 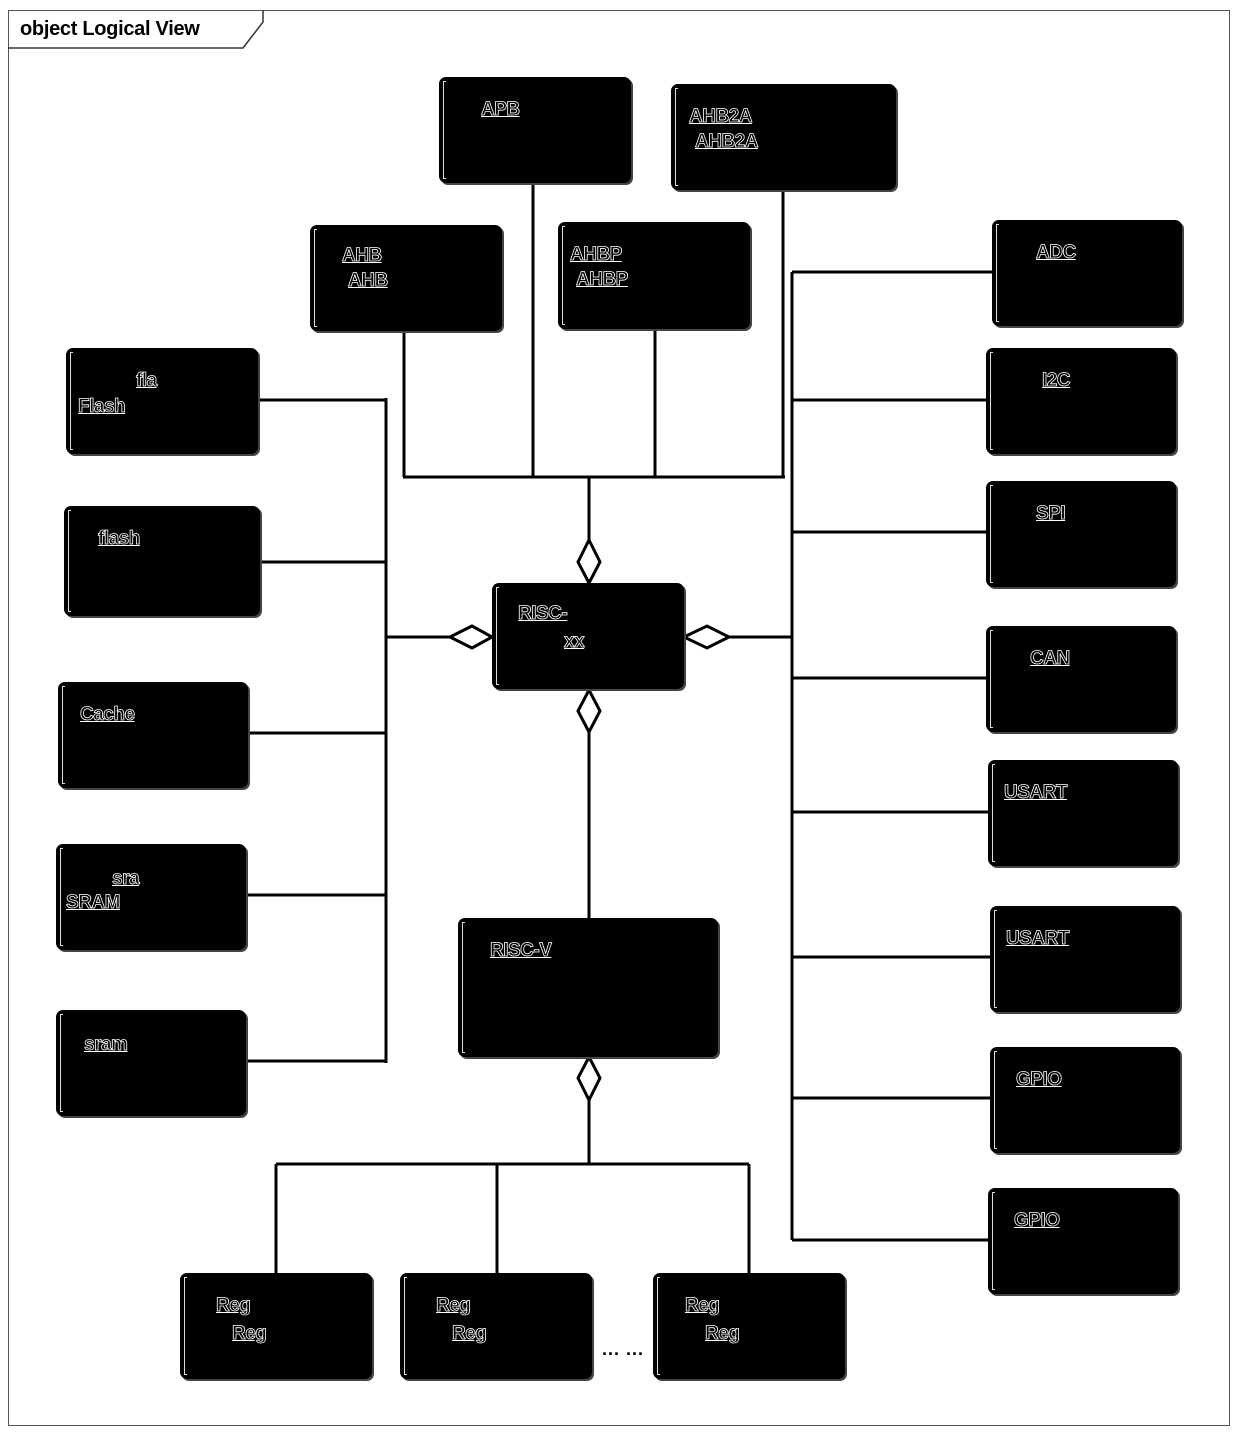 What do you see at coordinates (654, 275) in the screenshot?
I see `object-box-ahbp: AHBP AHBP` at bounding box center [654, 275].